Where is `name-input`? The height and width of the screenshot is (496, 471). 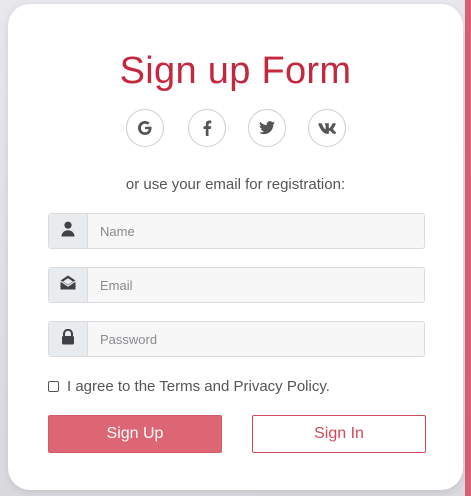
name-input is located at coordinates (256, 231).